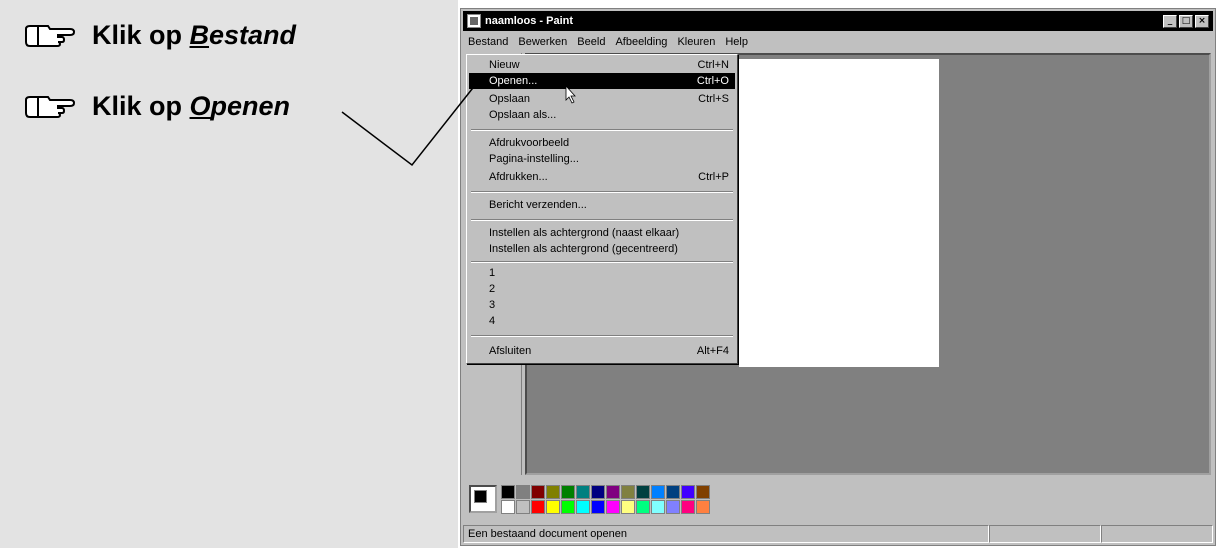  What do you see at coordinates (1045, 534) in the screenshot?
I see `status-cell-coords` at bounding box center [1045, 534].